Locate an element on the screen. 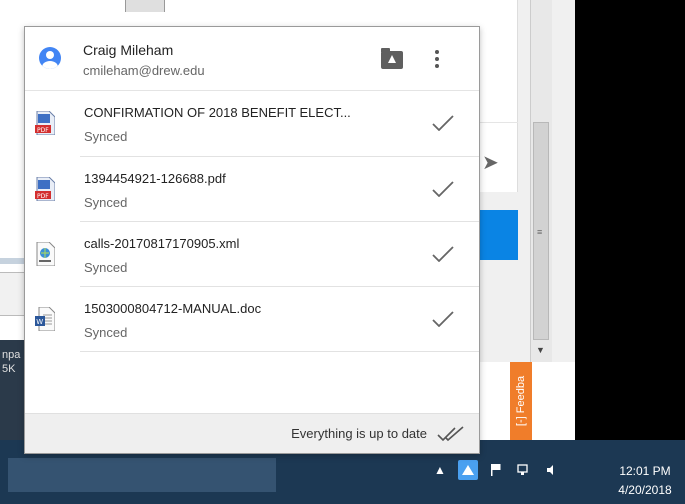 The image size is (685, 504). network-icon is located at coordinates (524, 470).